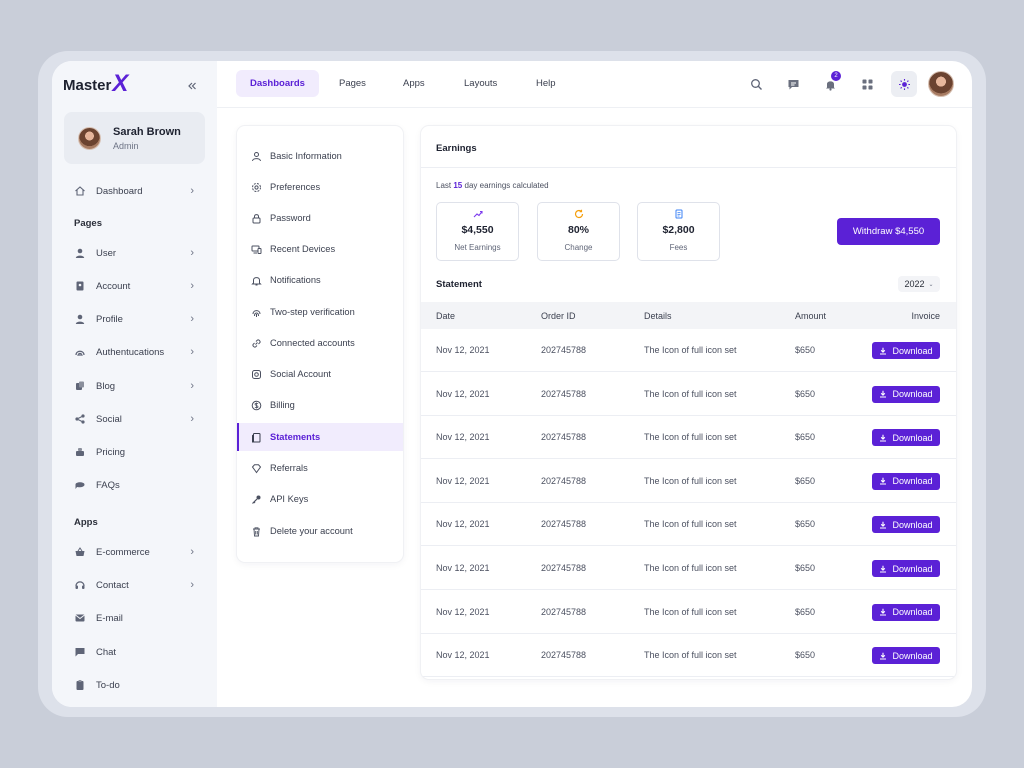 The width and height of the screenshot is (1024, 768). Describe the element at coordinates (679, 215) in the screenshot. I see `receipt-icon` at that location.